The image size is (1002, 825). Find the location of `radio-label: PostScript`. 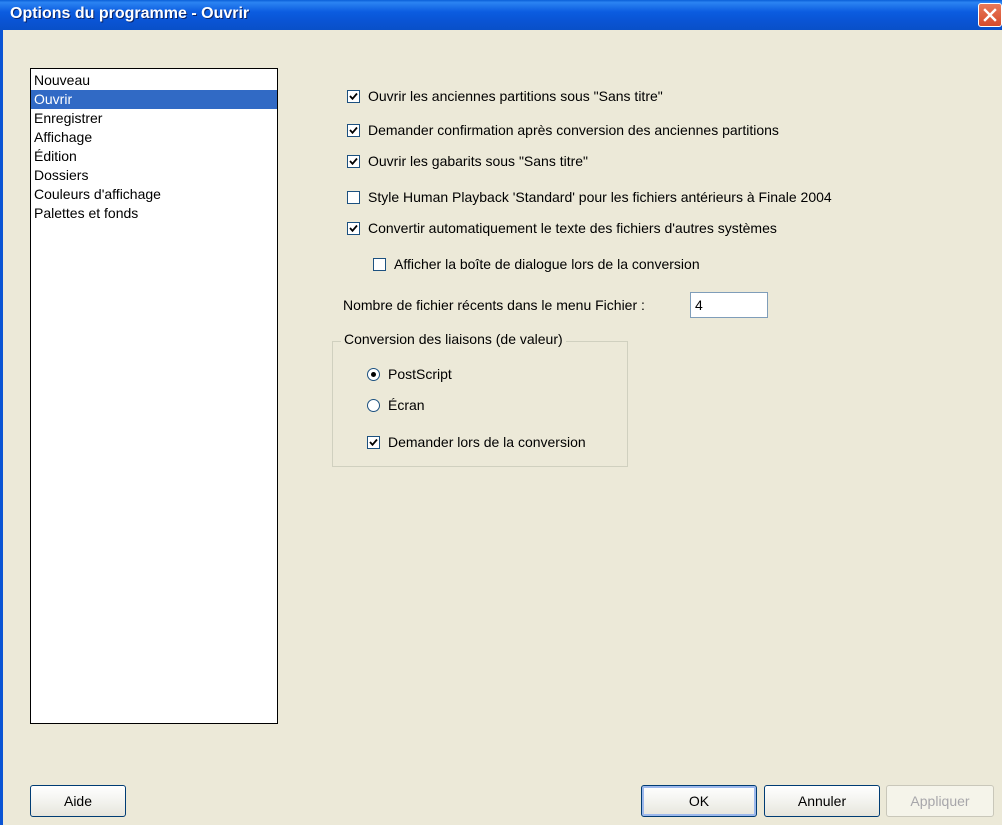

radio-label: PostScript is located at coordinates (420, 374).